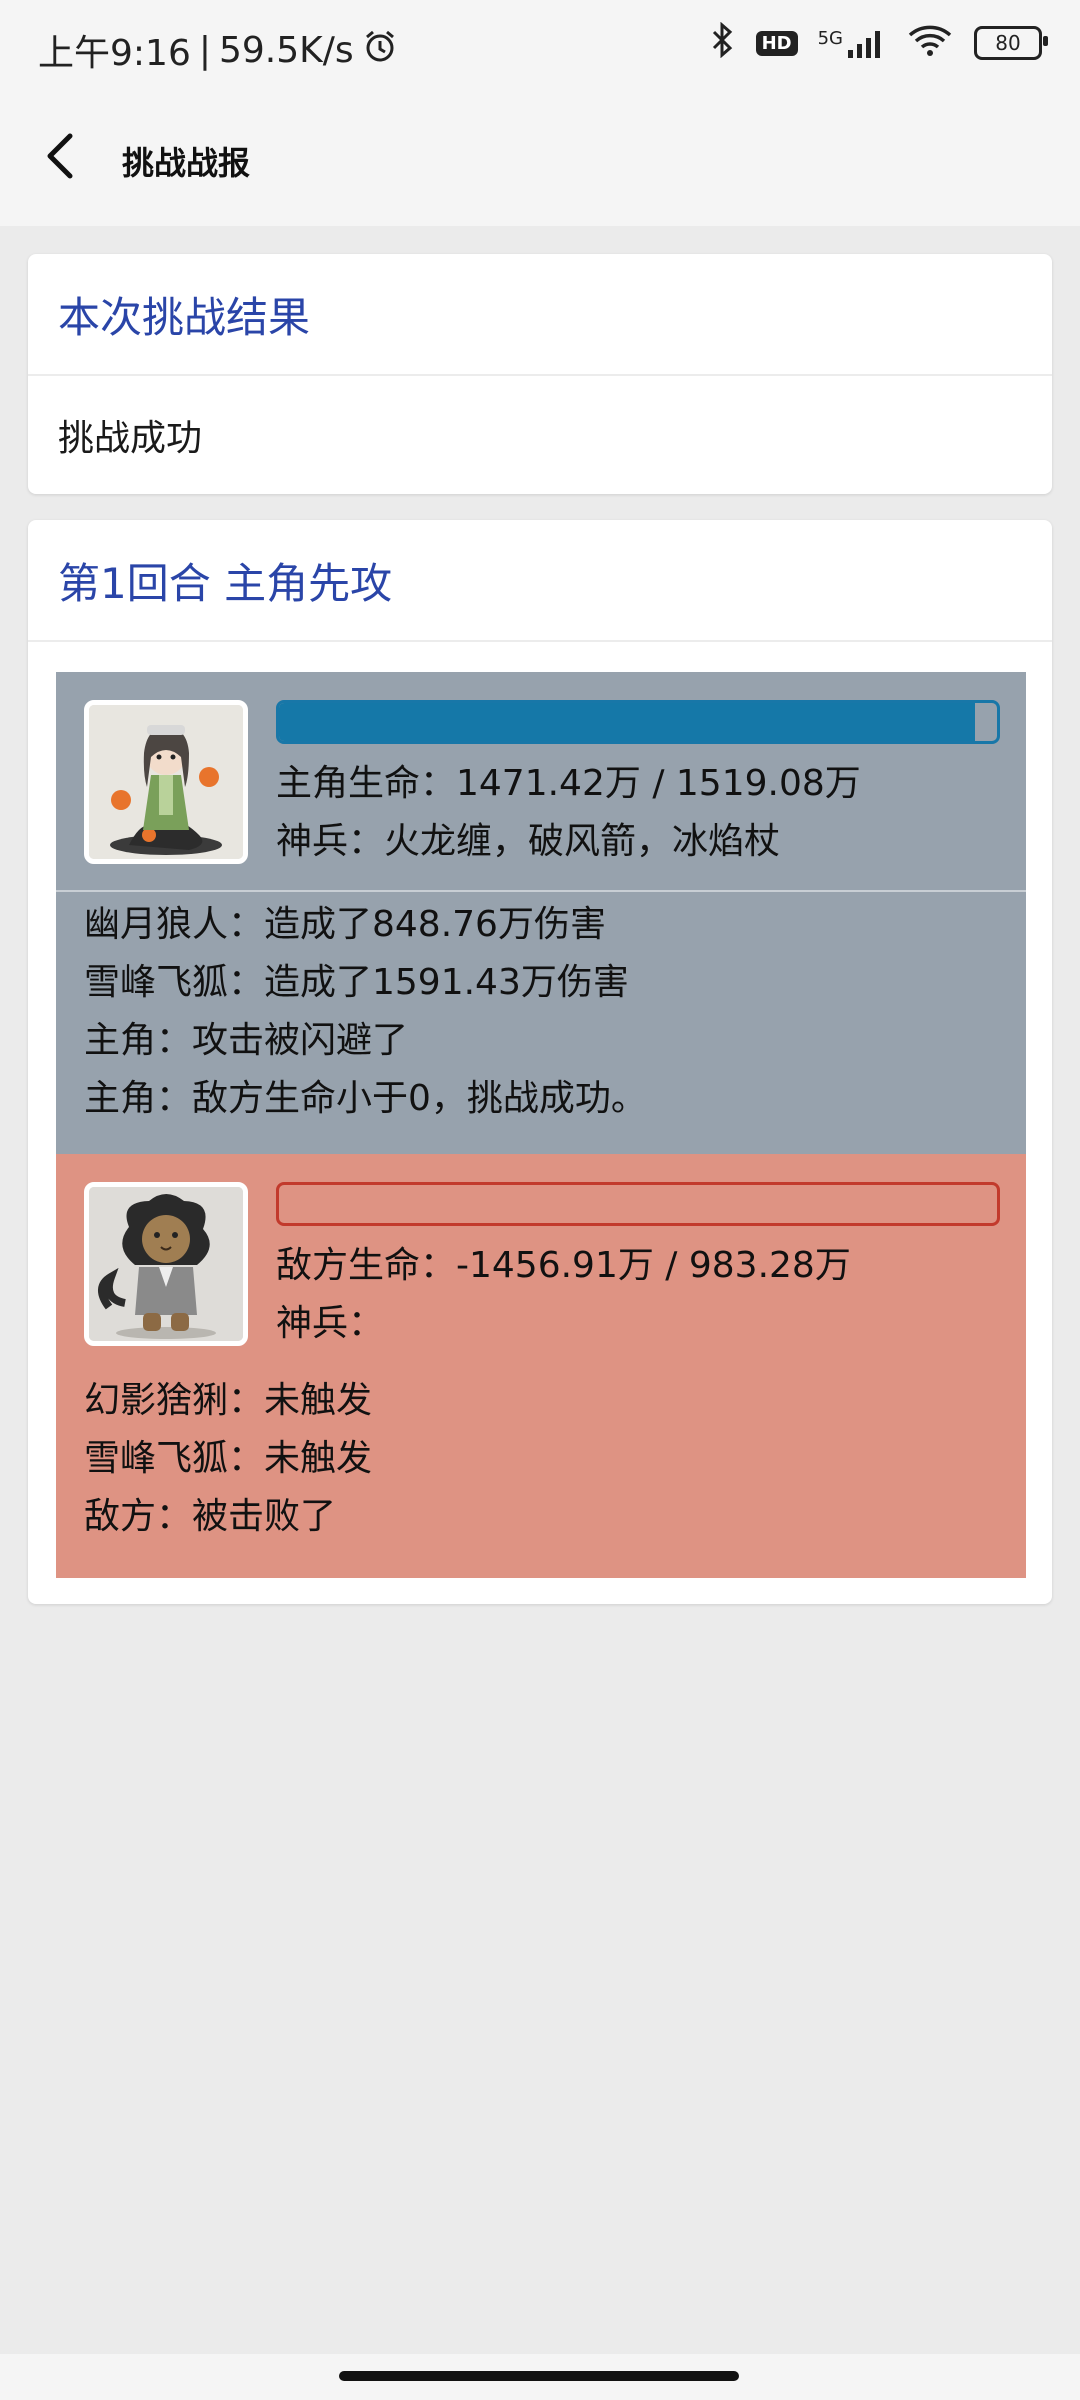 The height and width of the screenshot is (2400, 1080). I want to click on player-hp-bar, so click(638, 722).